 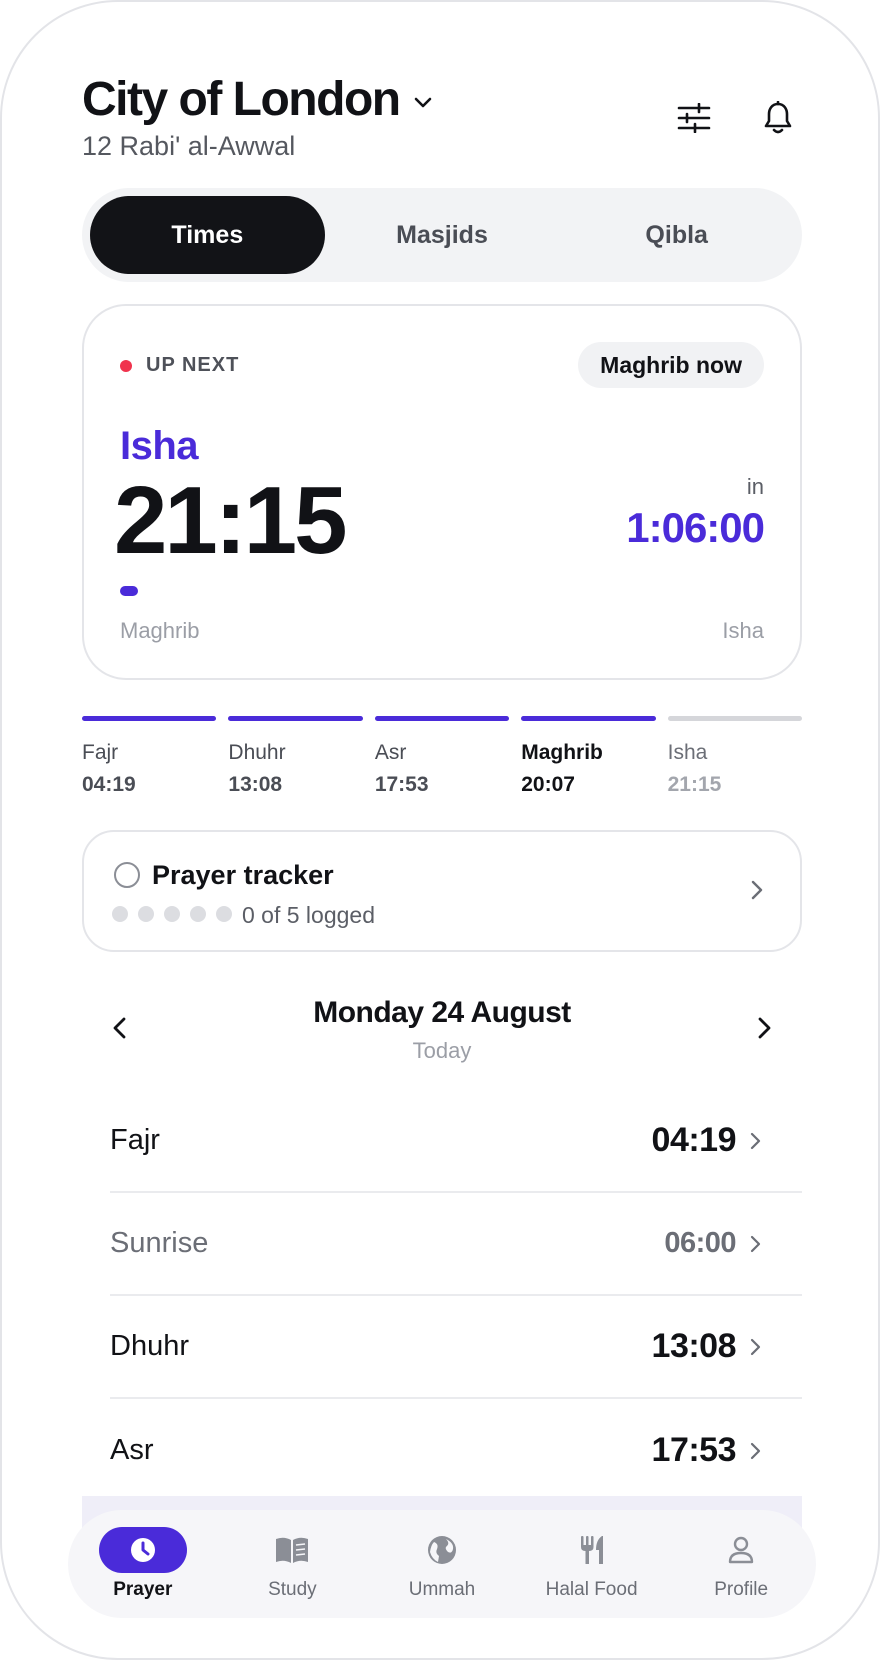 What do you see at coordinates (695, 527) in the screenshot?
I see `countdown-timer: 1:06:00` at bounding box center [695, 527].